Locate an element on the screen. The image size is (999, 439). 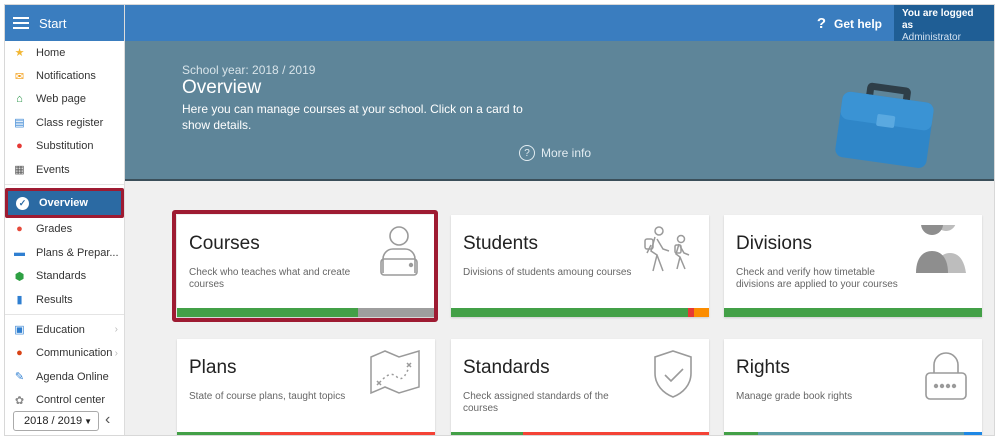
user-login-info: You are logged as Administrator is located at coordinates (944, 24).